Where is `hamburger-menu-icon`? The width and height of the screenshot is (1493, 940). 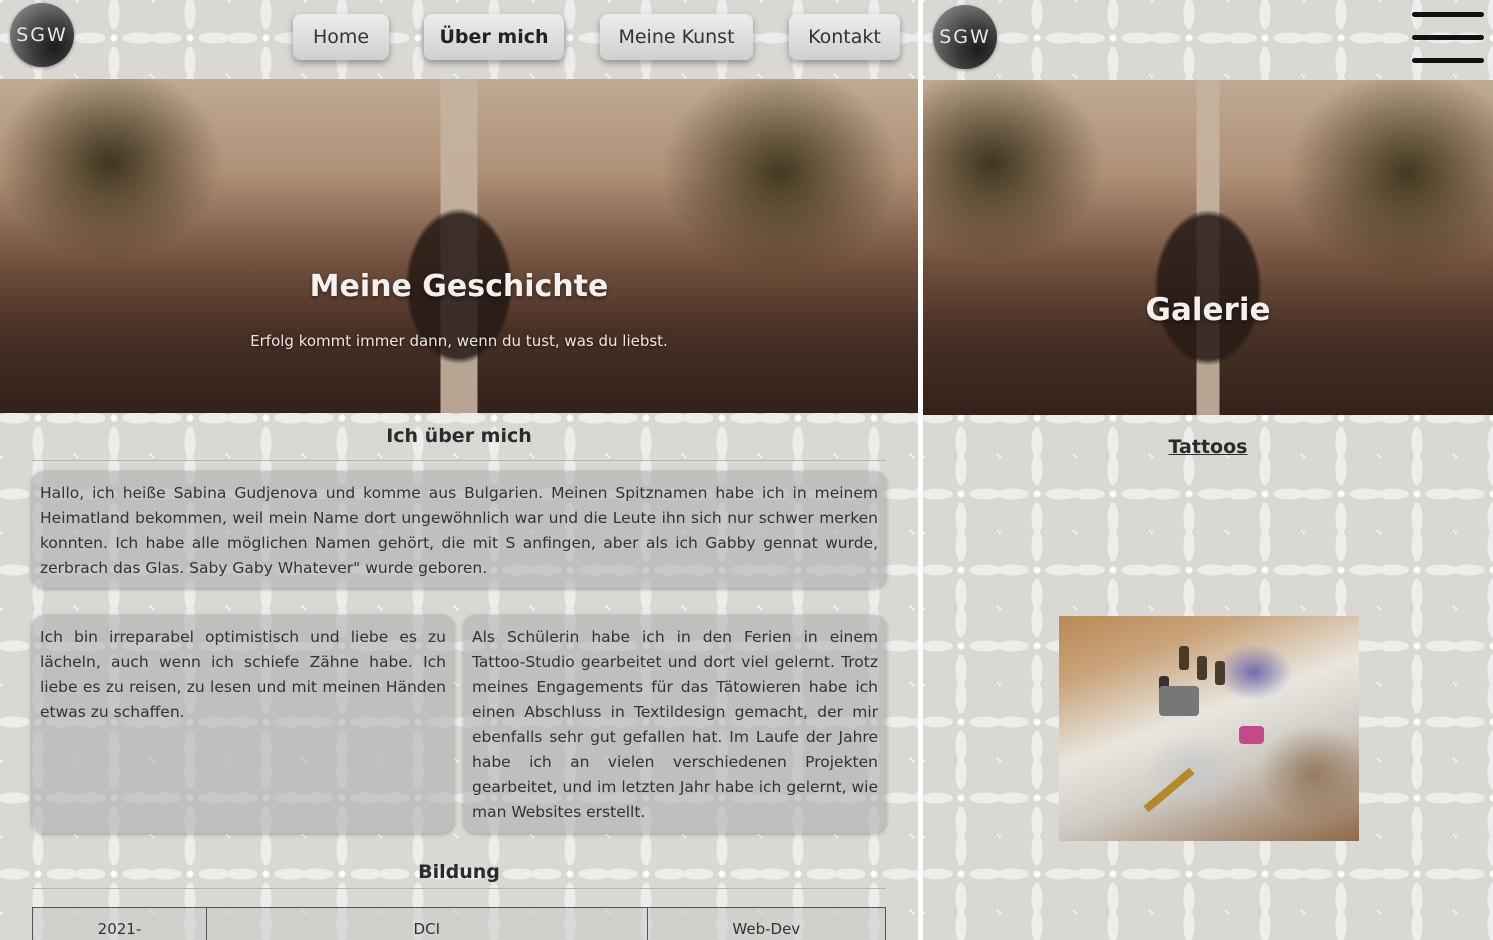
hamburger-menu-icon is located at coordinates (1448, 38).